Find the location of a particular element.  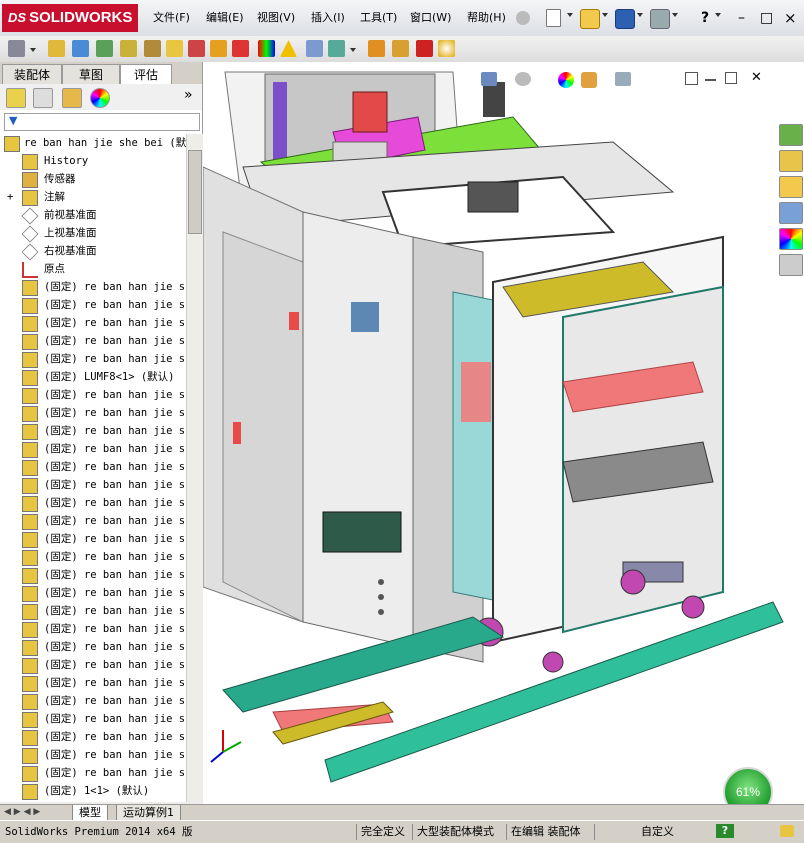

units-selector: 自定义 is located at coordinates (657, 832).